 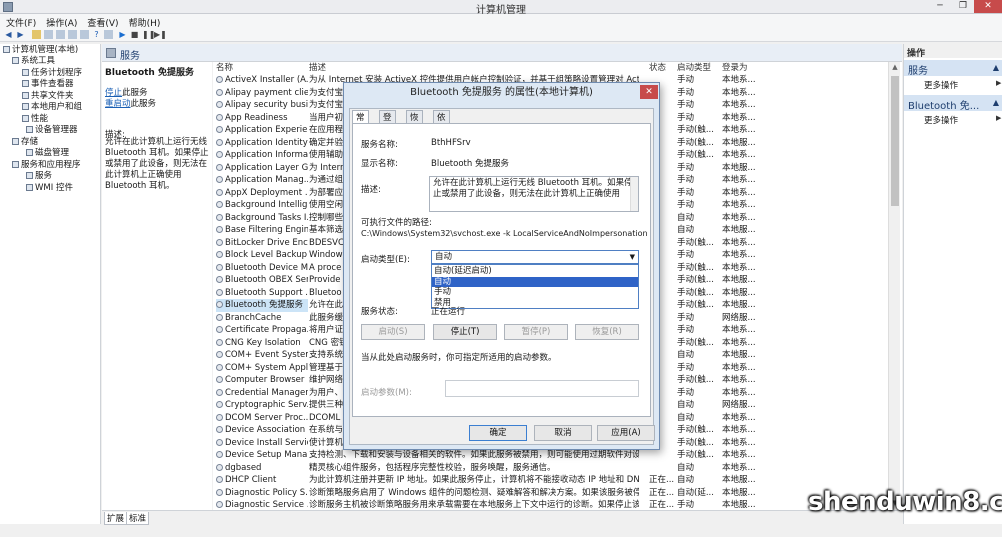 What do you see at coordinates (657, 68) in the screenshot?
I see `column-header-status: 状态` at bounding box center [657, 68].